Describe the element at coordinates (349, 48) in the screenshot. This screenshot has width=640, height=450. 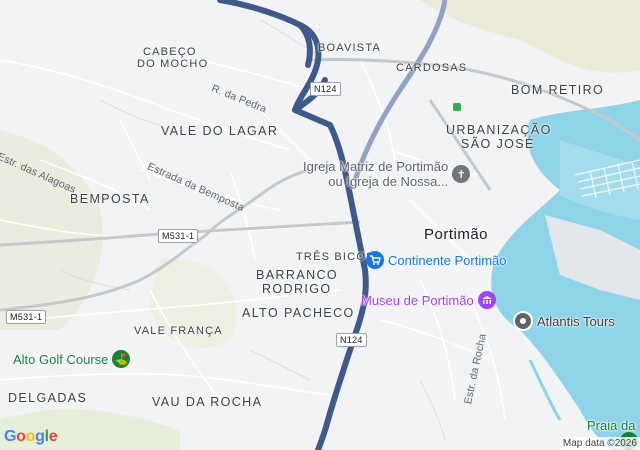
I see `area-label-boavista: BOAVISTA` at that location.